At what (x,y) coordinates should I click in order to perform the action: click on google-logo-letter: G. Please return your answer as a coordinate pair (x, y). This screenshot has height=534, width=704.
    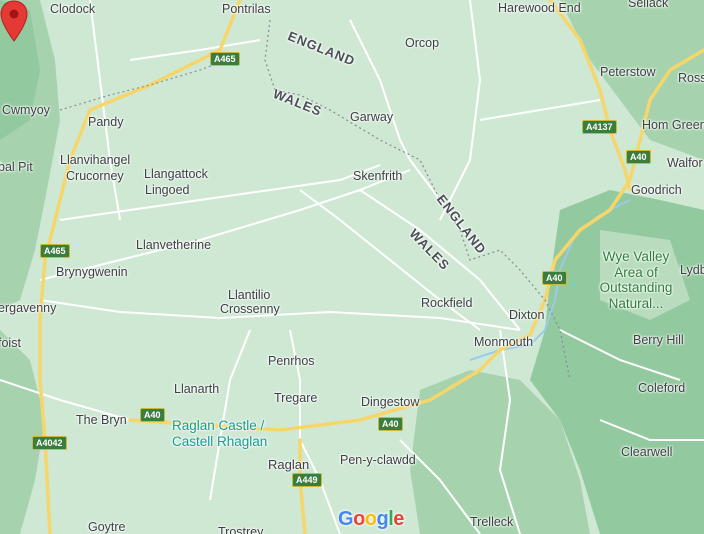
    Looking at the image, I should click on (346, 519).